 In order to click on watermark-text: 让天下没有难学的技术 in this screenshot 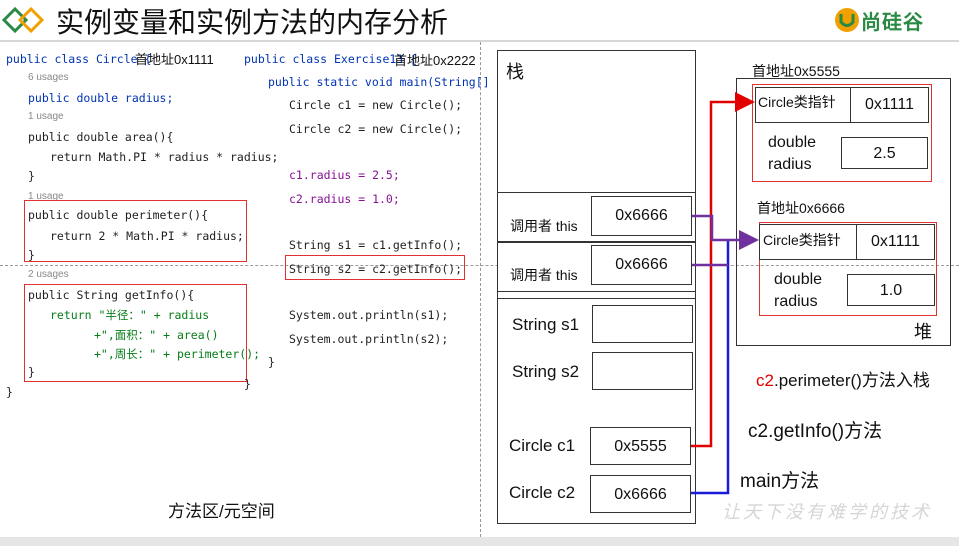, I will do `click(827, 512)`.